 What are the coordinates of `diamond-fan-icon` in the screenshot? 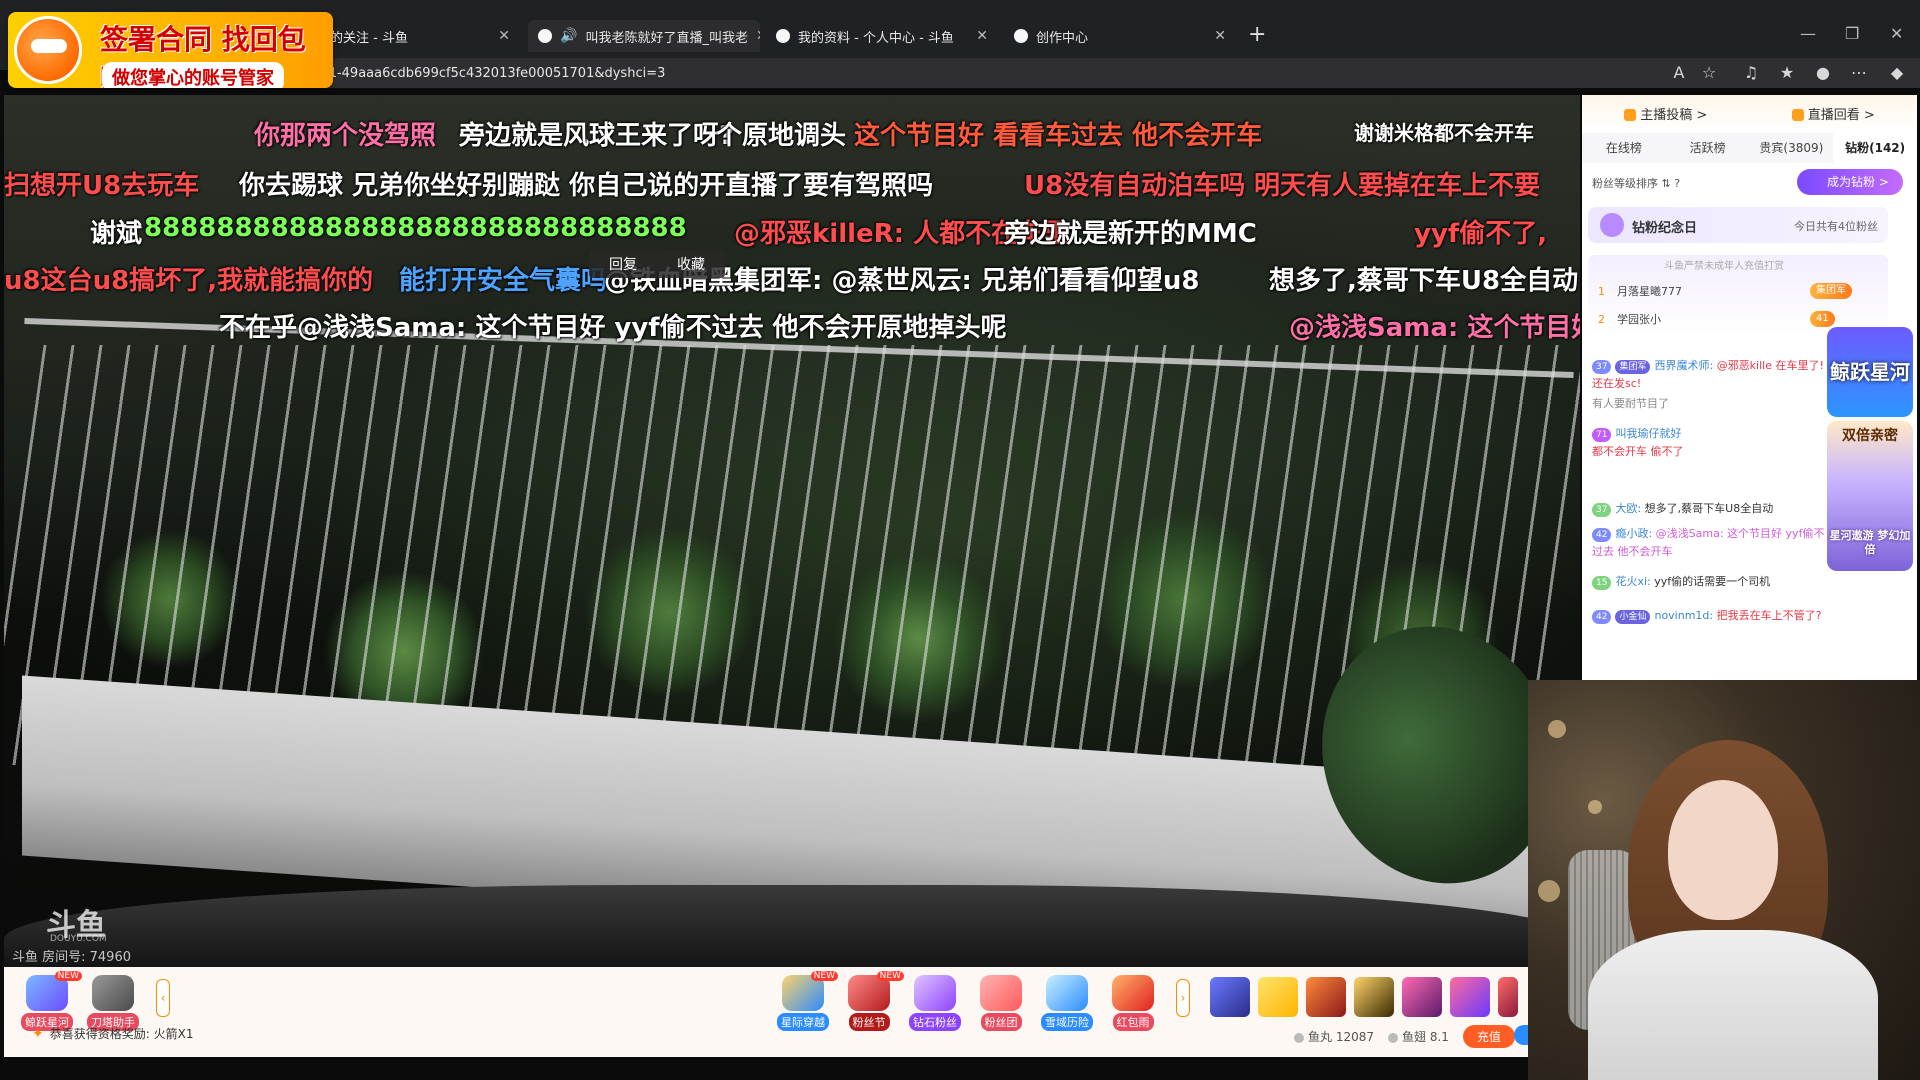 It's located at (935, 993).